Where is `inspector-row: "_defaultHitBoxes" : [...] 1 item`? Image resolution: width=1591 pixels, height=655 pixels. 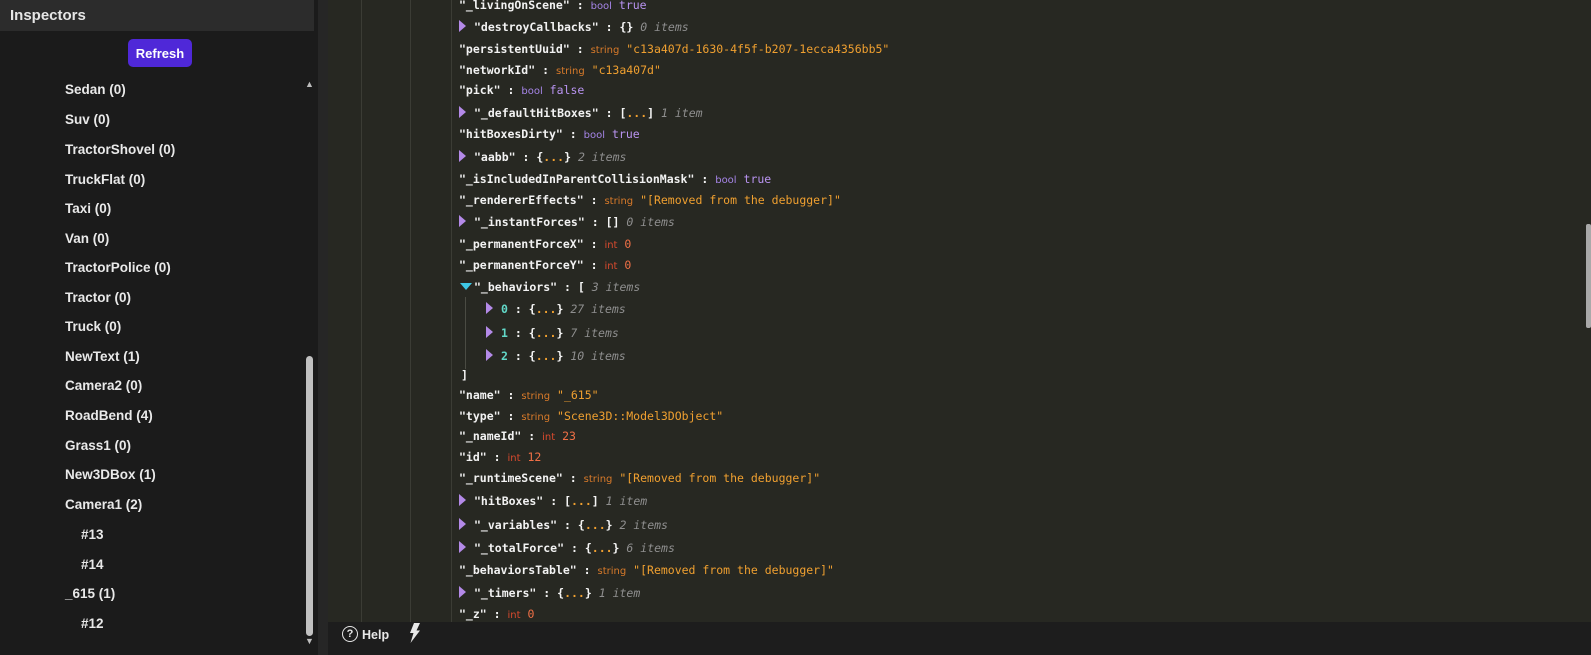 inspector-row: "_defaultHitBoxes" : [...] 1 item is located at coordinates (581, 113).